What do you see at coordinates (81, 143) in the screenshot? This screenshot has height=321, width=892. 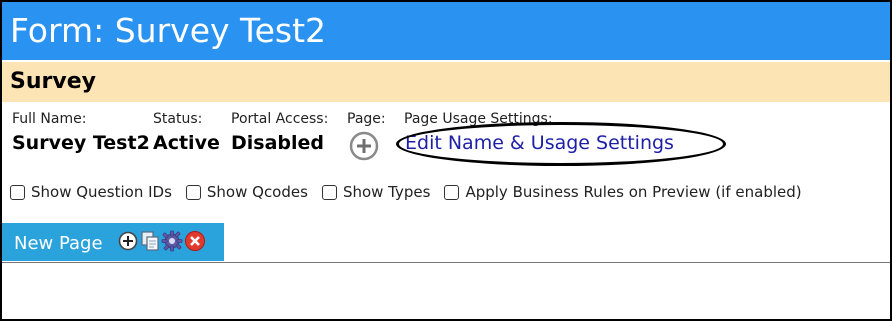 I see `full-name-value: Survey Test2` at bounding box center [81, 143].